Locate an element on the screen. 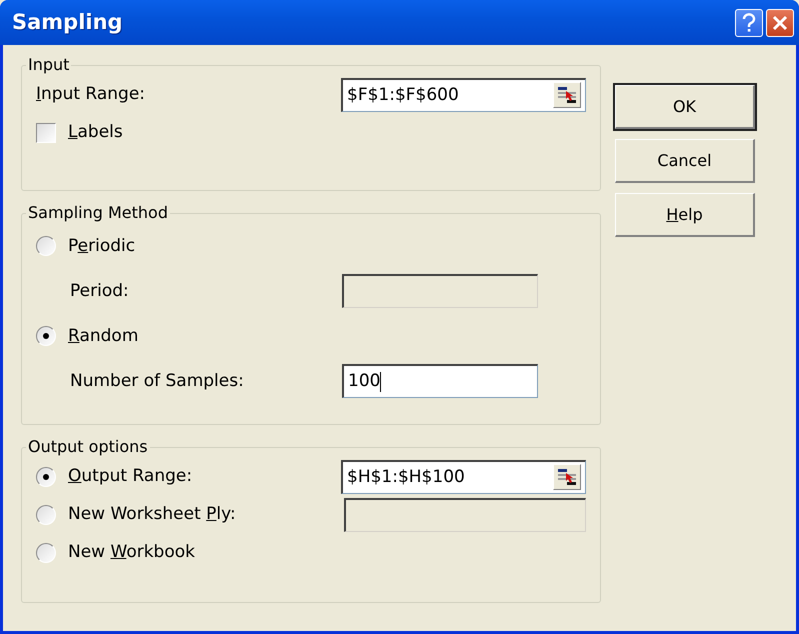 Image resolution: width=799 pixels, height=634 pixels. group-title: Input is located at coordinates (48, 65).